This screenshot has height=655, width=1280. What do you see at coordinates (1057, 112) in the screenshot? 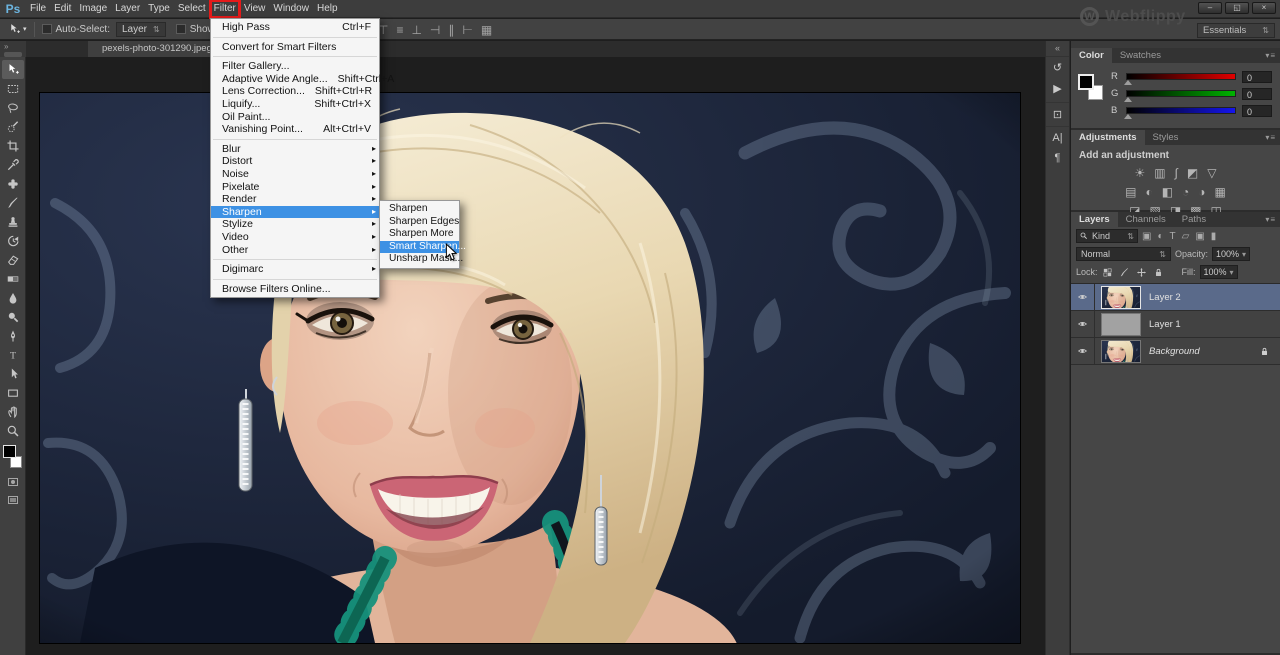
I see `properties-panel-icon: ⊡` at bounding box center [1057, 112].